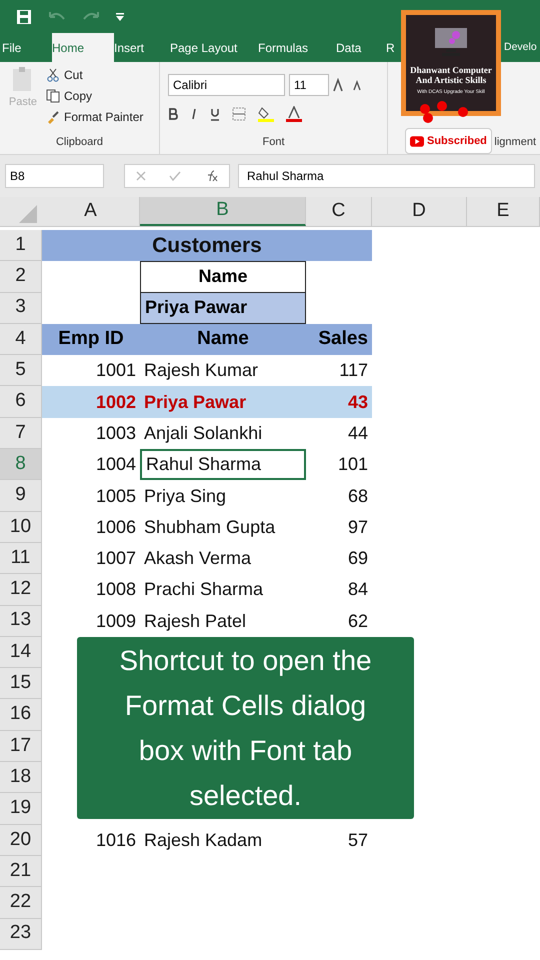 This screenshot has height=960, width=540. Describe the element at coordinates (522, 47) in the screenshot. I see `ribbon-tab: Develo` at that location.